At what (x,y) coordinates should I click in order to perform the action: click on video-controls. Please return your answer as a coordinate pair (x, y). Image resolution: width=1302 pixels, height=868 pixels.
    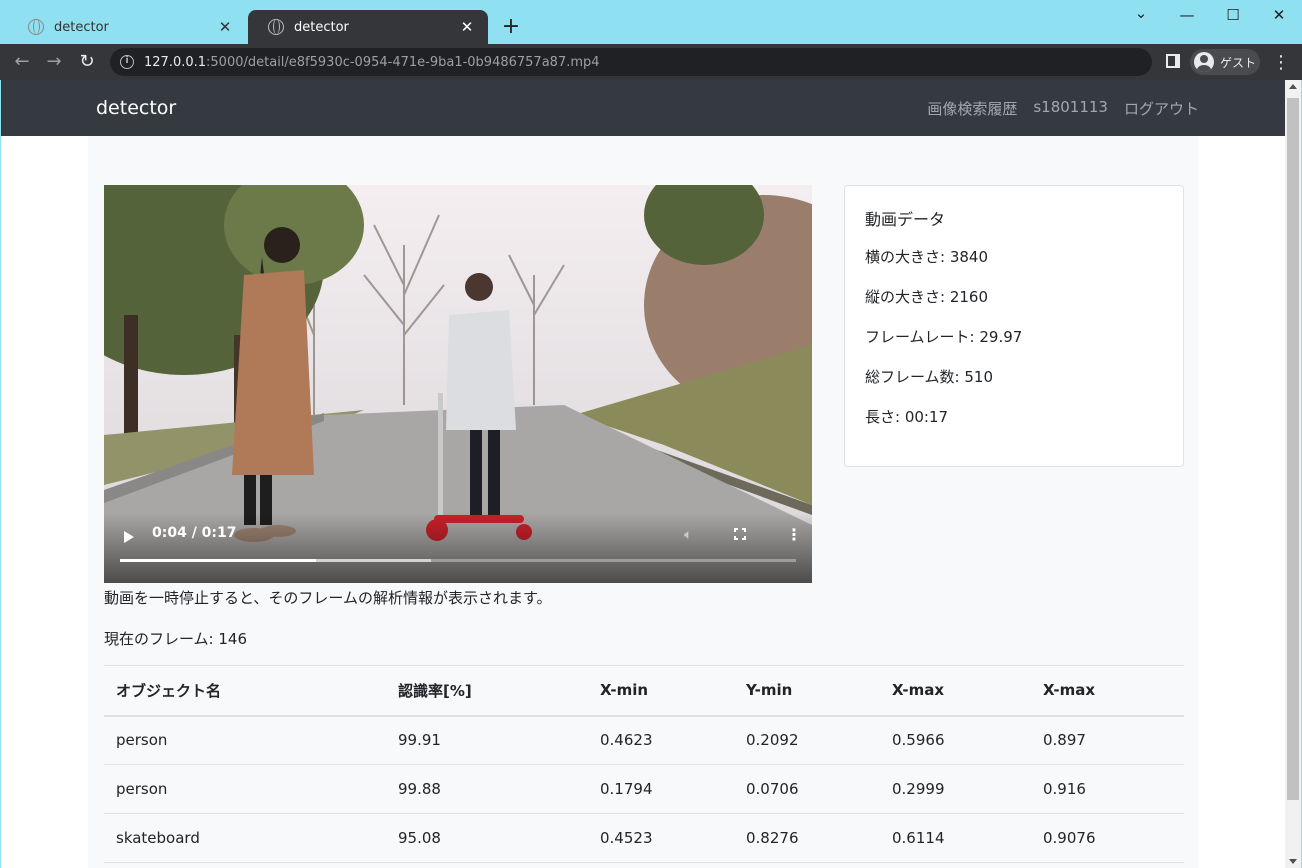
    Looking at the image, I should click on (458, 548).